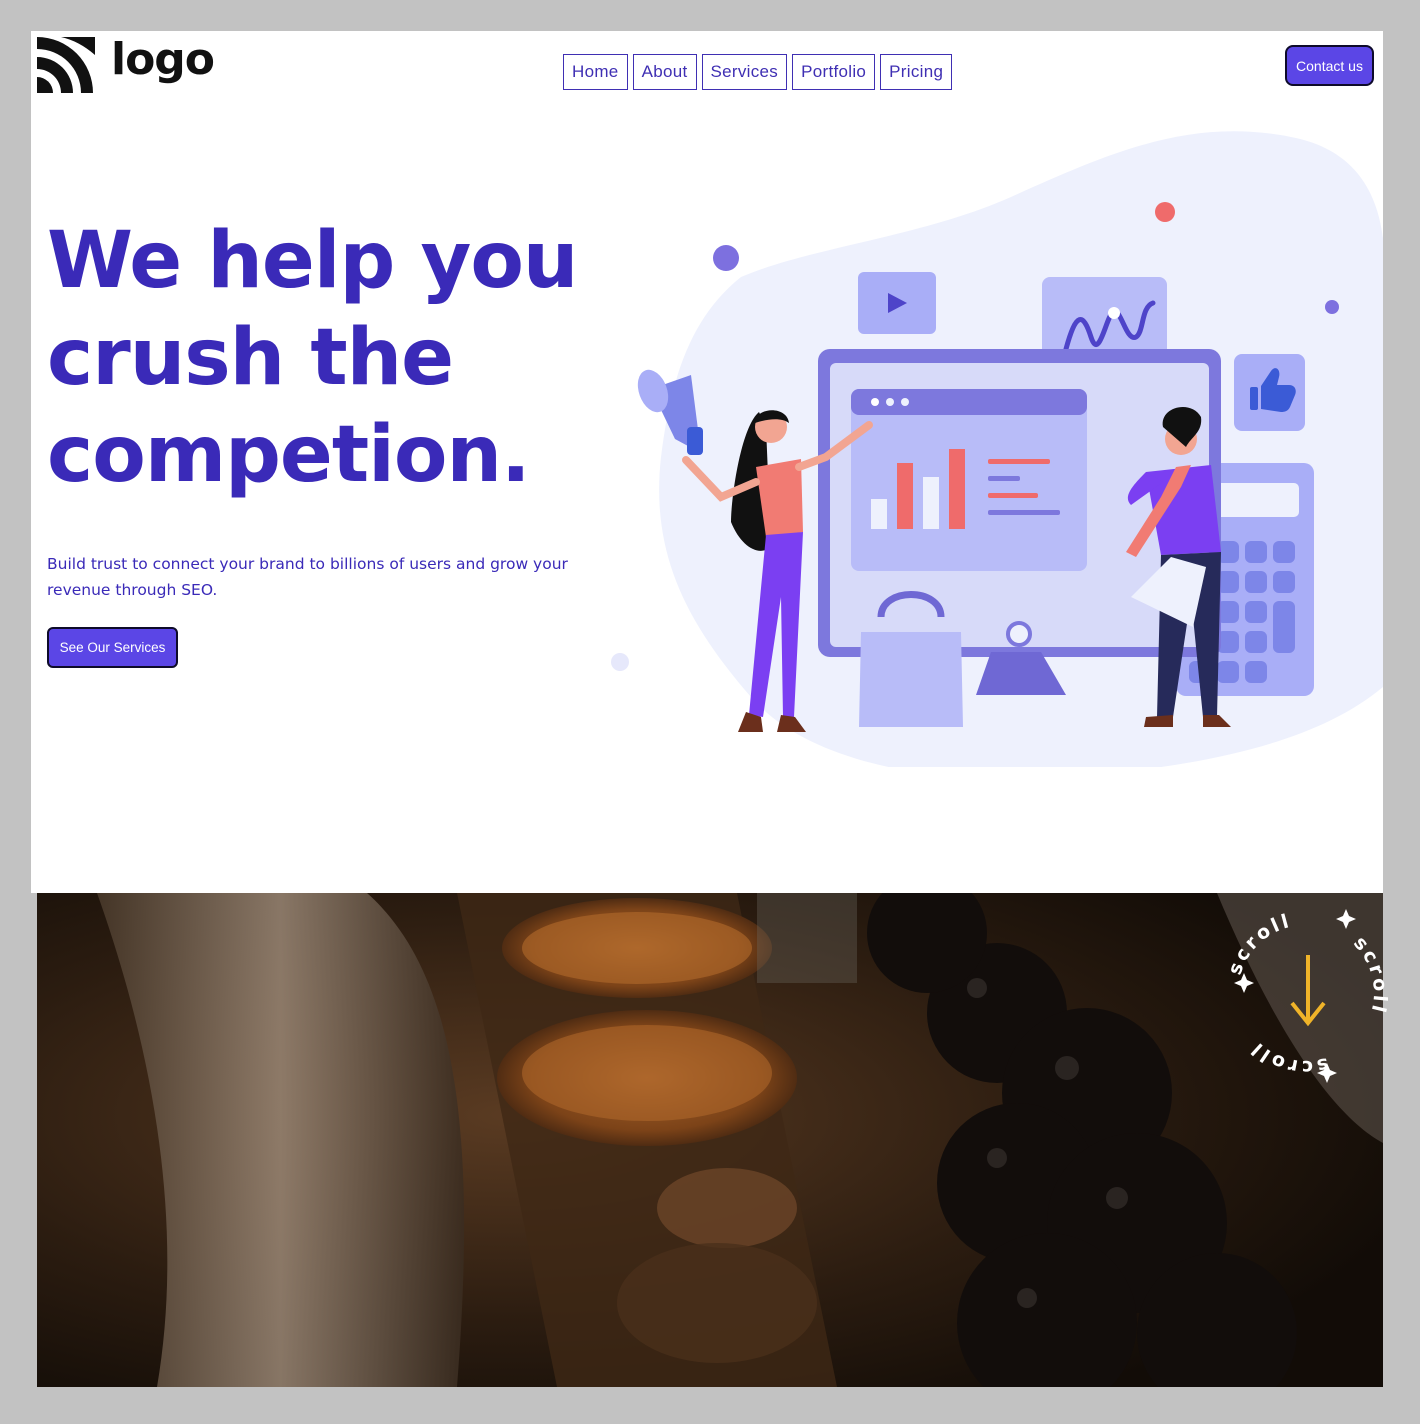 This screenshot has height=1424, width=1420. I want to click on contact-us-button: Contact us, so click(1329, 65).